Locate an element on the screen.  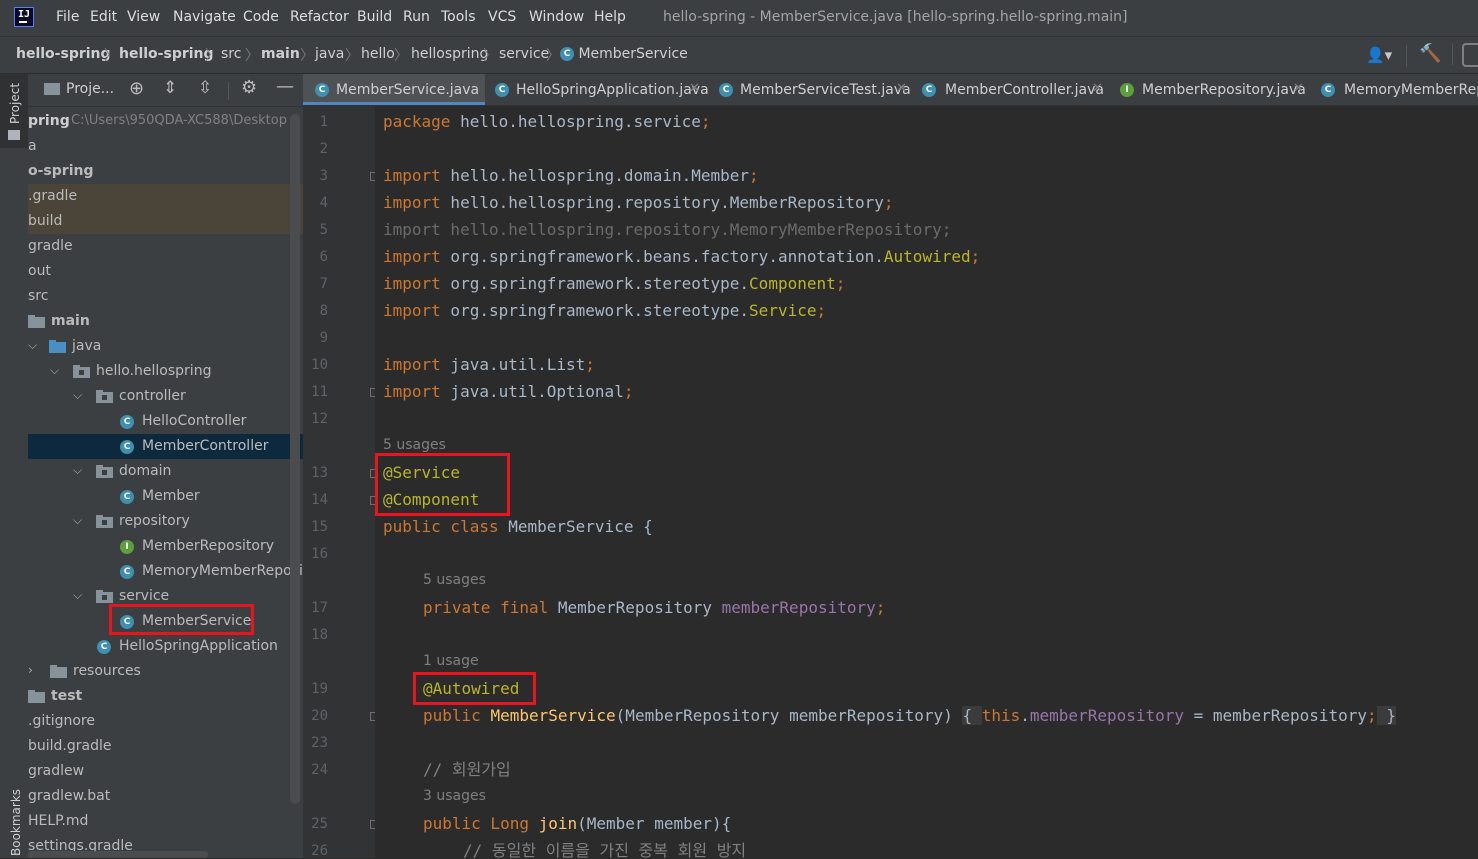
tree-item-member: C Member is located at coordinates (165, 496).